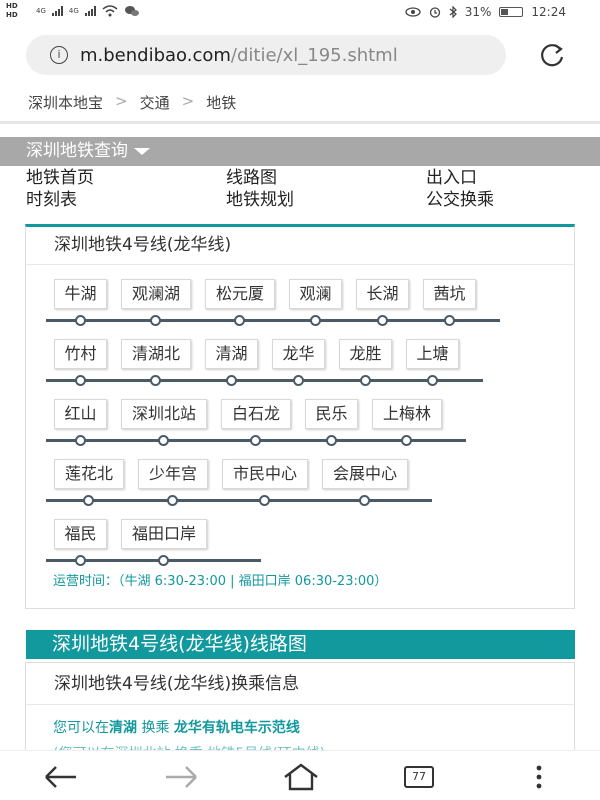 The image size is (600, 800). I want to click on transfer-text: 您可以在, so click(81, 728).